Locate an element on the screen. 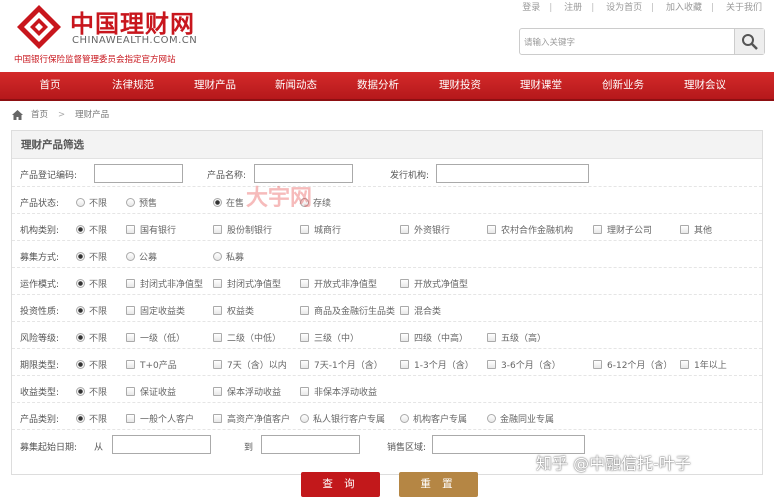  org-option-state: 国有银行 is located at coordinates (151, 229).